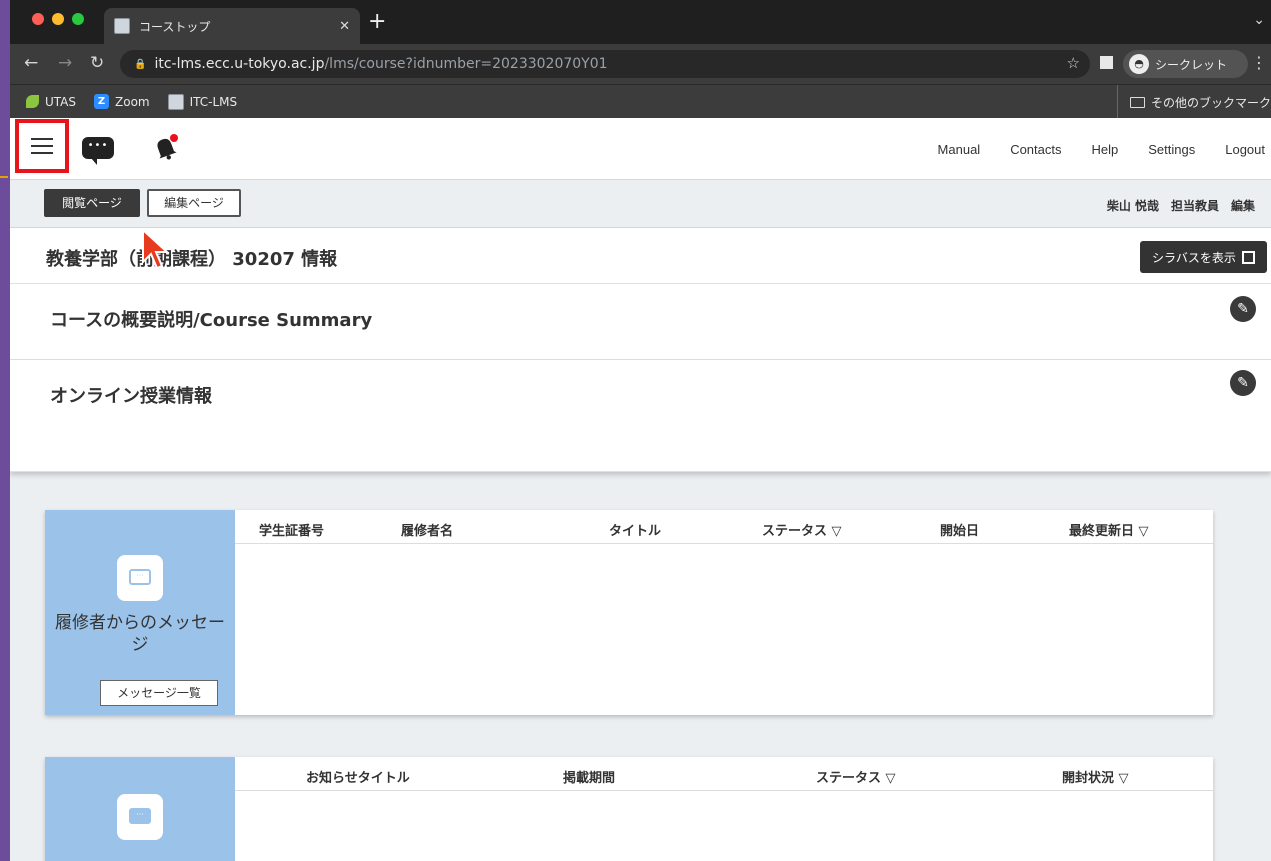 Image resolution: width=1271 pixels, height=861 pixels. I want to click on edit-page-button: 編集ページ, so click(194, 203).